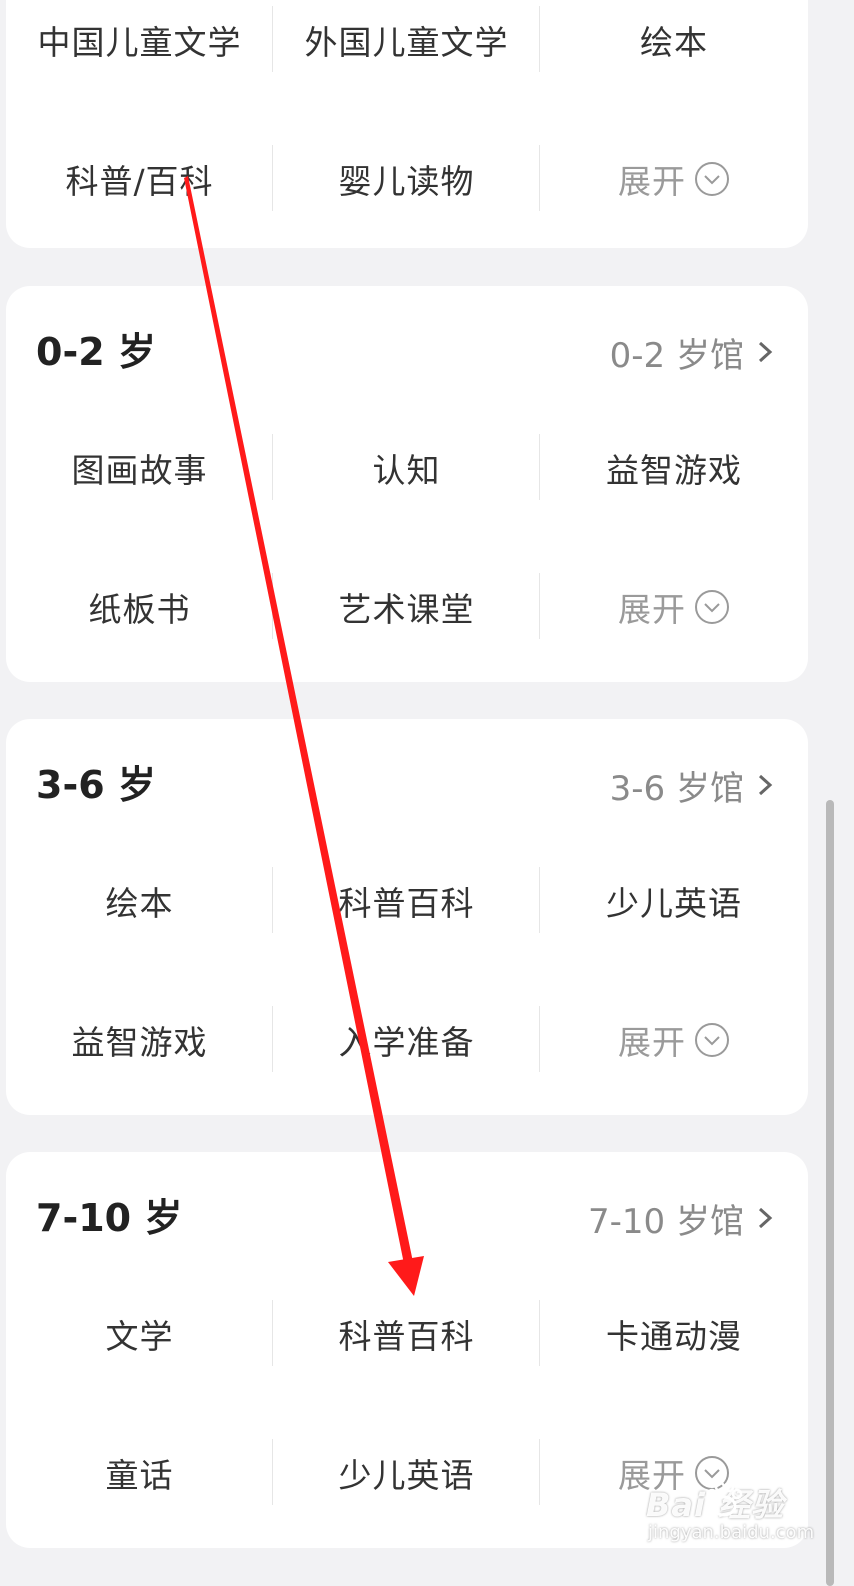  Describe the element at coordinates (406, 606) in the screenshot. I see `category-item: 艺术课堂` at that location.